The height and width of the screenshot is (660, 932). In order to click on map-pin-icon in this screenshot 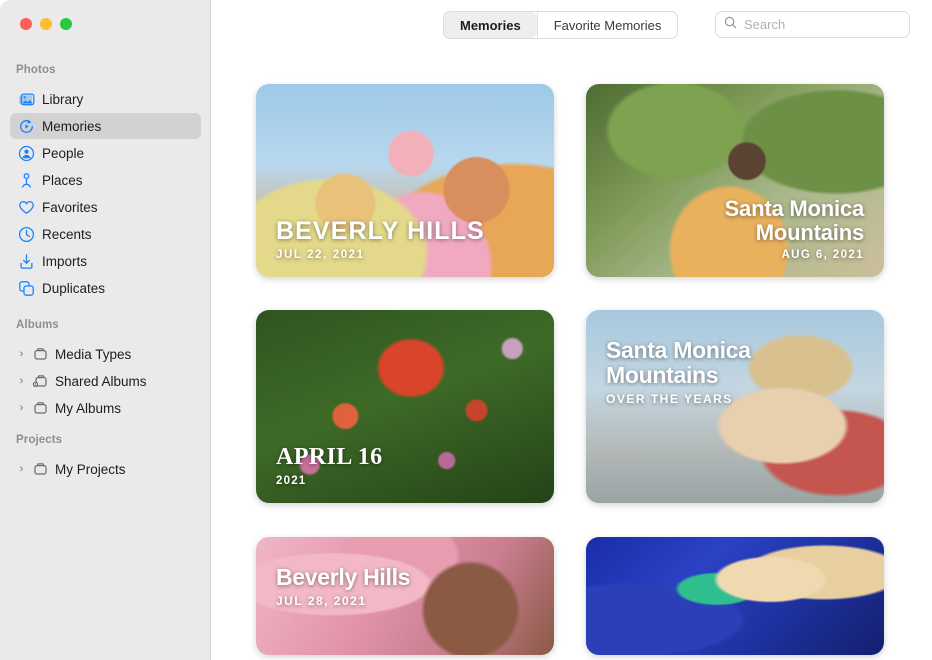, I will do `click(26, 180)`.